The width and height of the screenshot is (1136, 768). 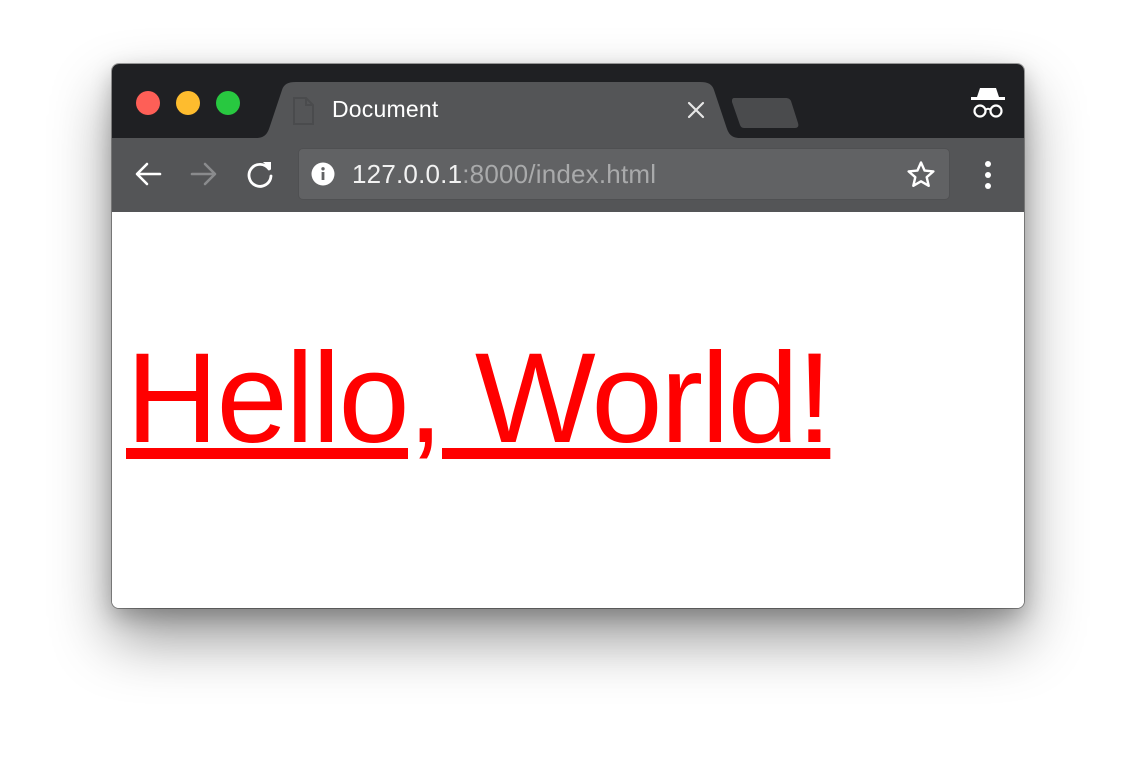 I want to click on incognito-icon, so click(x=988, y=103).